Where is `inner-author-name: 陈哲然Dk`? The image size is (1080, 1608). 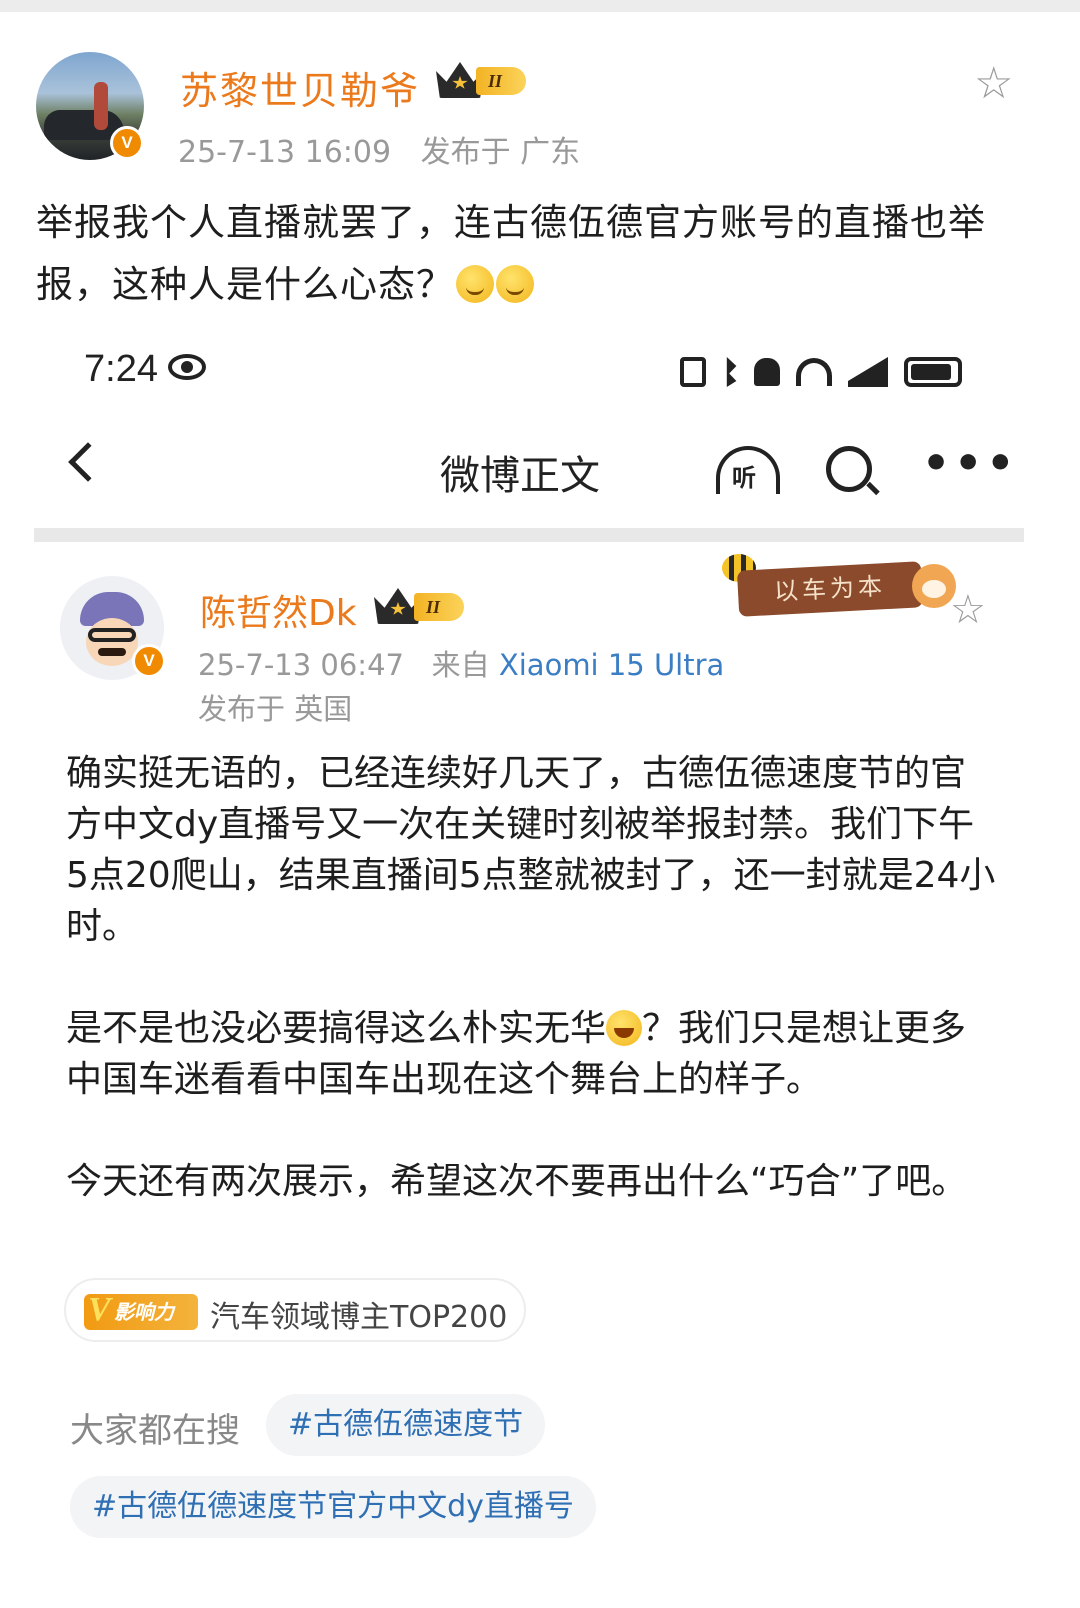 inner-author-name: 陈哲然Dk is located at coordinates (278, 610).